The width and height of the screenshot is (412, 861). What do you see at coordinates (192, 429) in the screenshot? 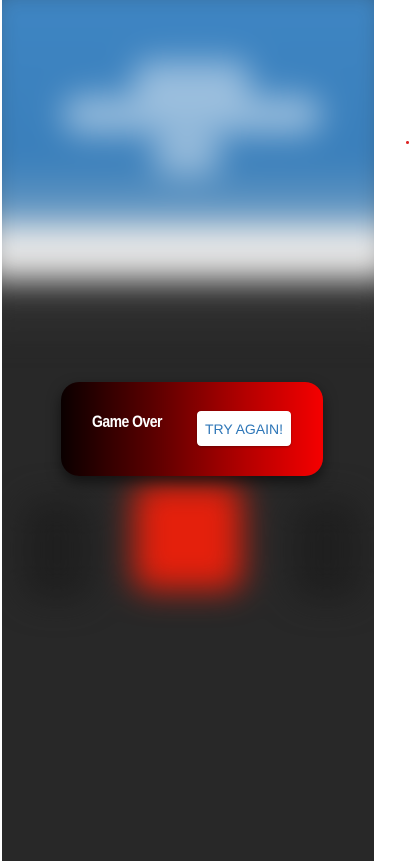
I see `game-over-banner: Game Over TRY AGAIN!` at bounding box center [192, 429].